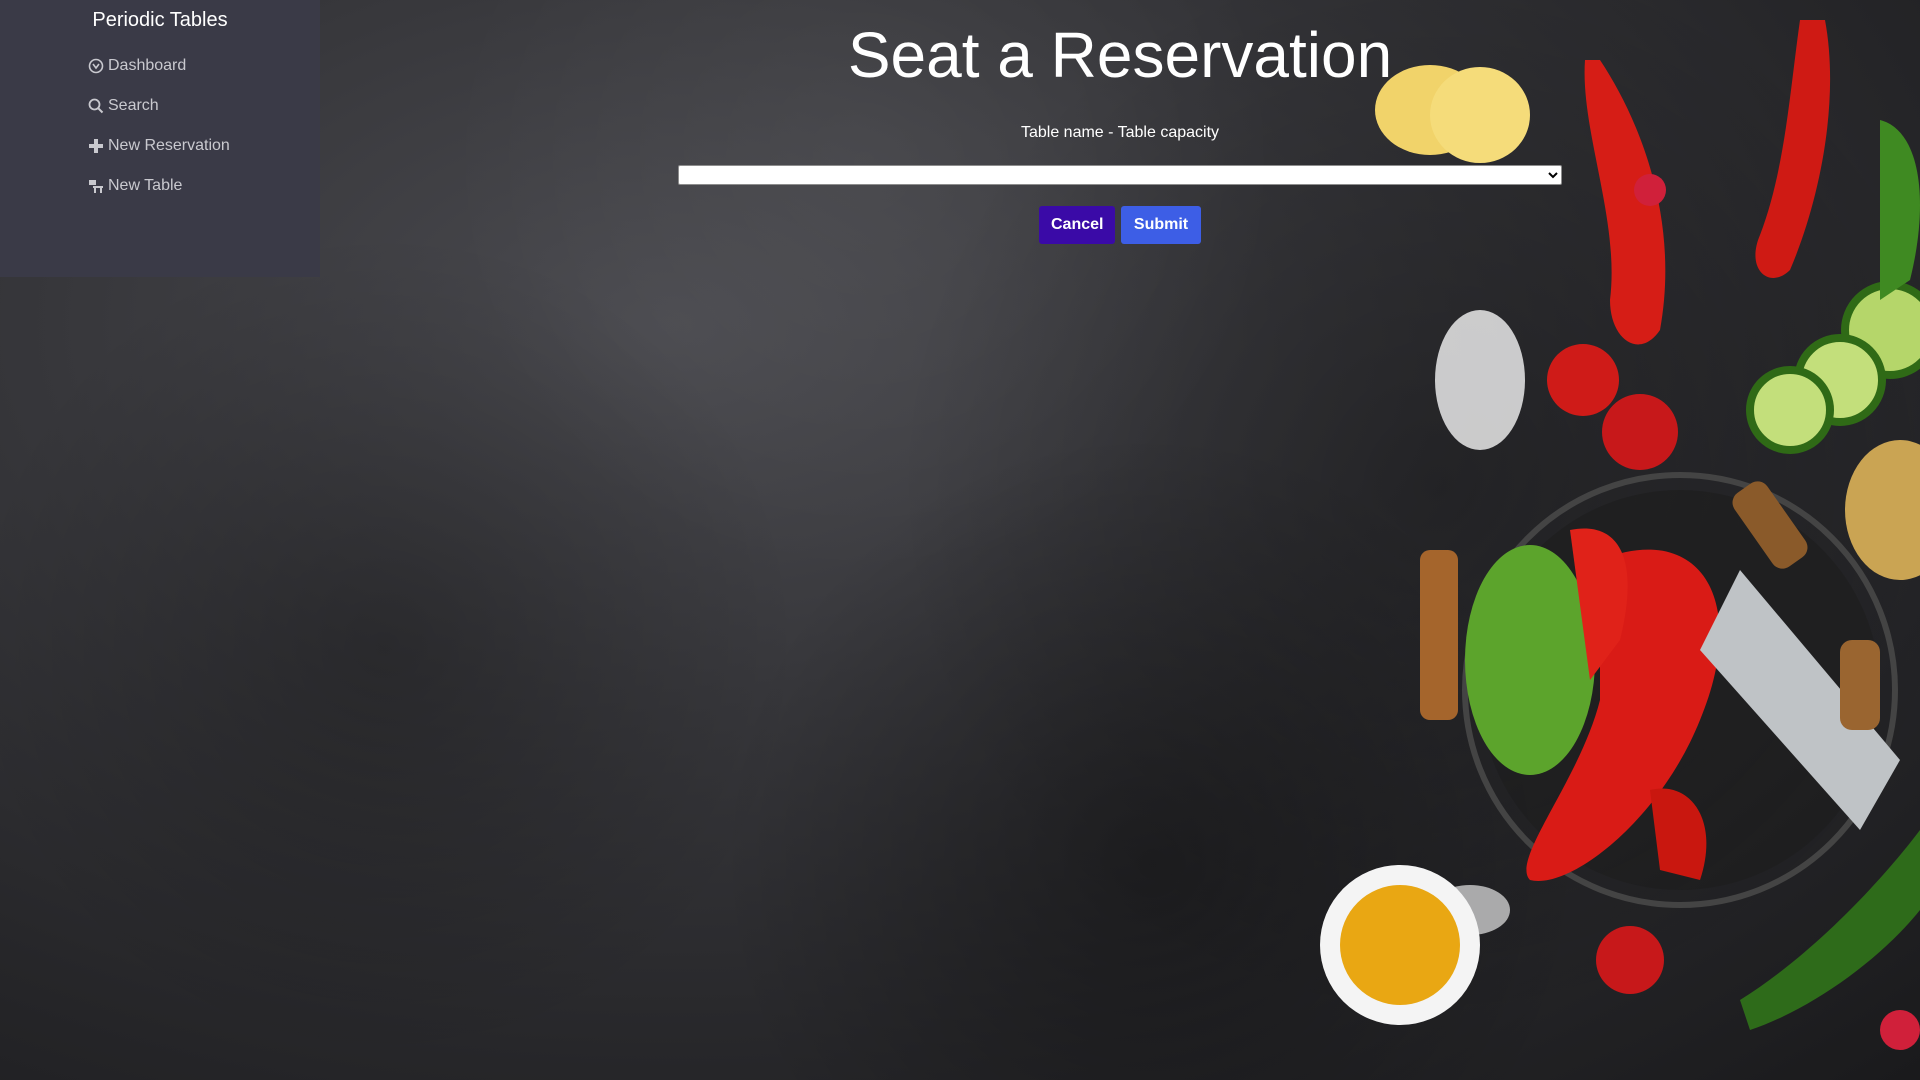 The height and width of the screenshot is (1080, 1920). Describe the element at coordinates (1120, 132) in the screenshot. I see `table-select-label: Table name - Table capacity` at that location.